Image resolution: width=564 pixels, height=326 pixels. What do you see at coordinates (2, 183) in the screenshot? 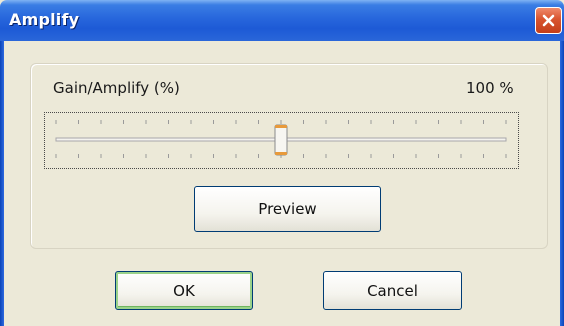
I see `window-frame-left` at bounding box center [2, 183].